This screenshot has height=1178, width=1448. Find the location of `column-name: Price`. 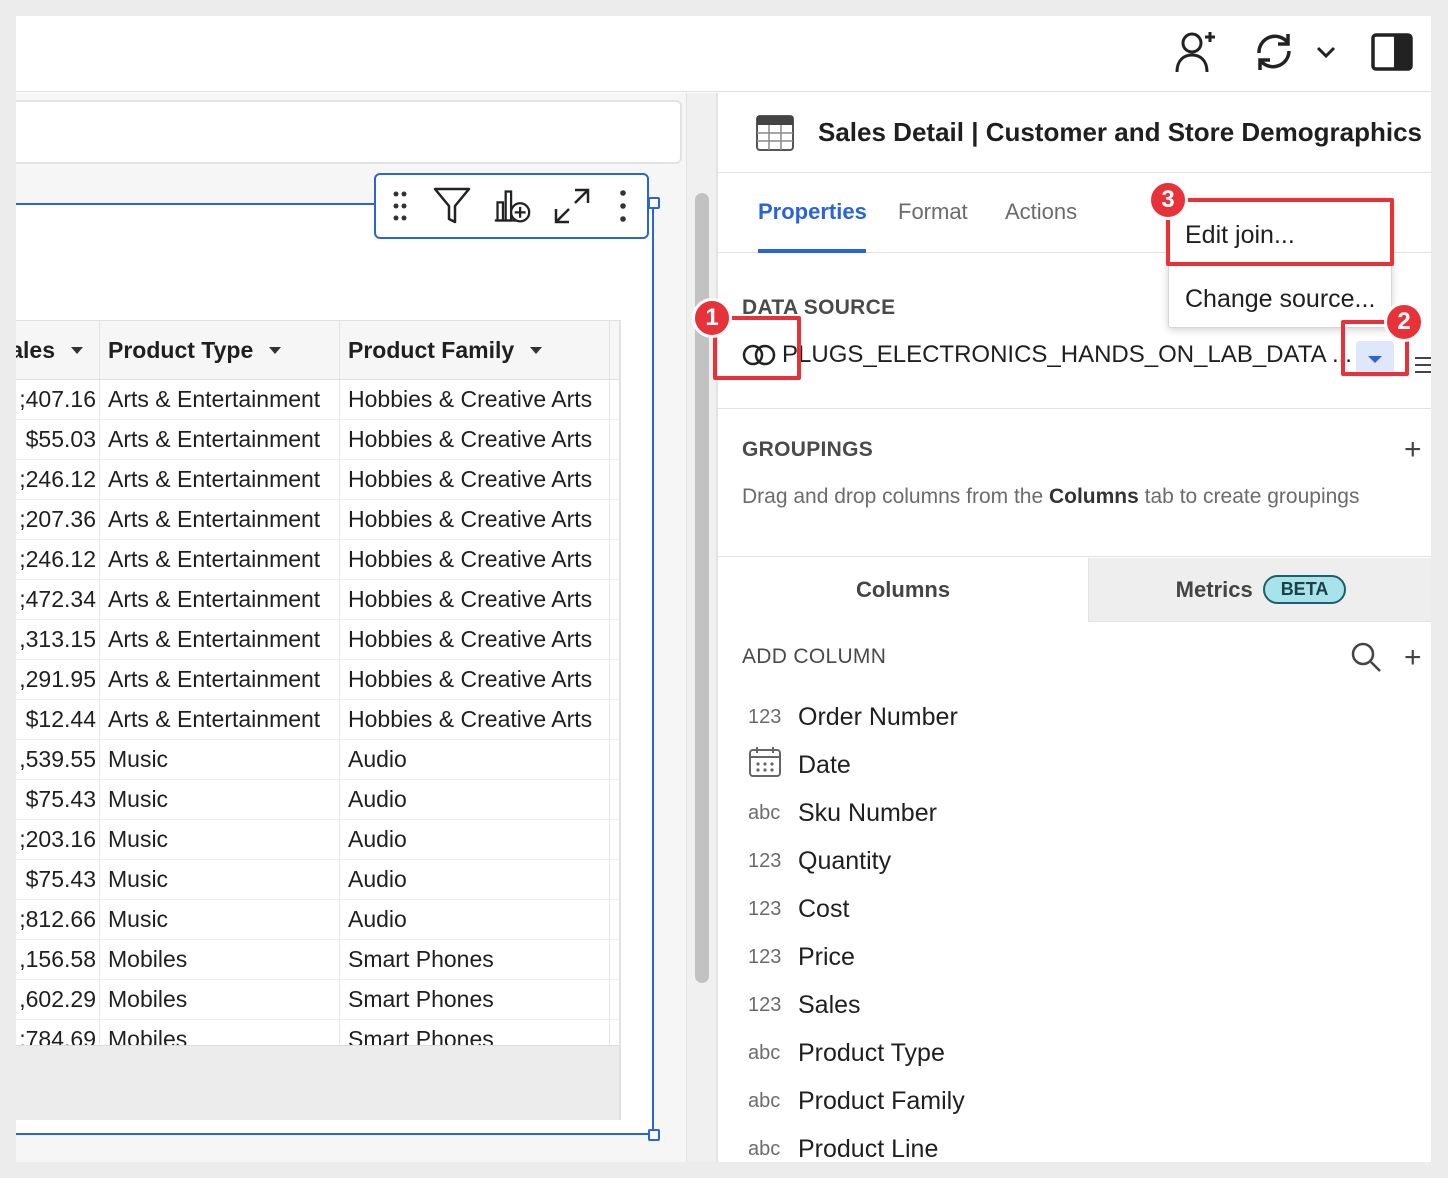

column-name: Price is located at coordinates (826, 956).